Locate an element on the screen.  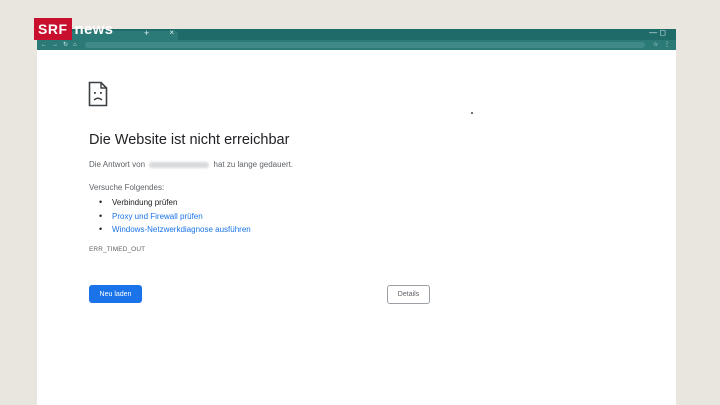
reload-button: Neu laden is located at coordinates (115, 294).